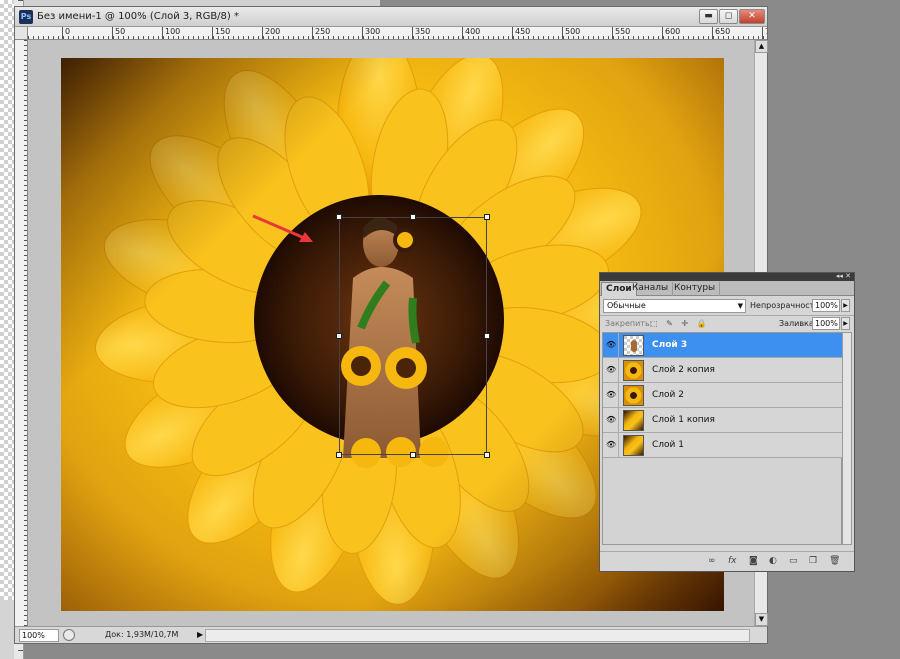 The height and width of the screenshot is (659, 900). Describe the element at coordinates (727, 276) in the screenshot. I see `panel-header: ◂◂ ✕` at that location.